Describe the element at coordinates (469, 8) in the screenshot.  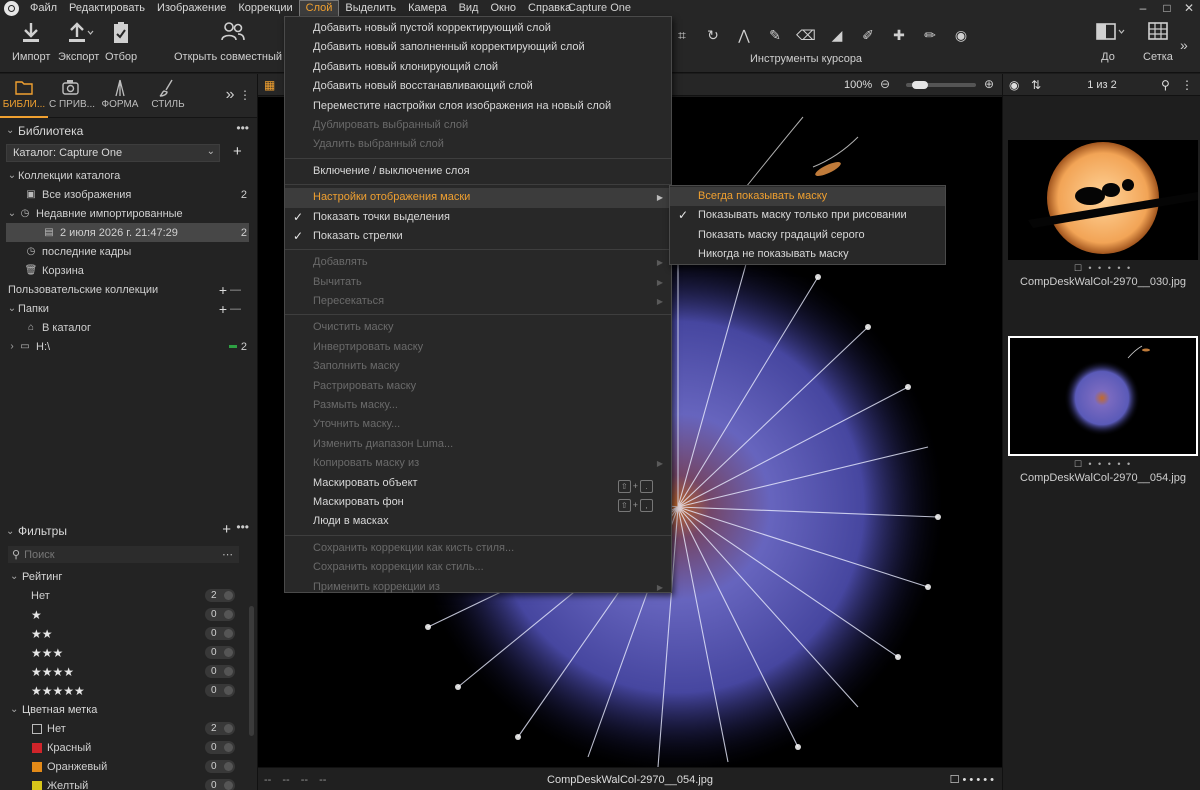
I see `menu-view: Вид` at that location.